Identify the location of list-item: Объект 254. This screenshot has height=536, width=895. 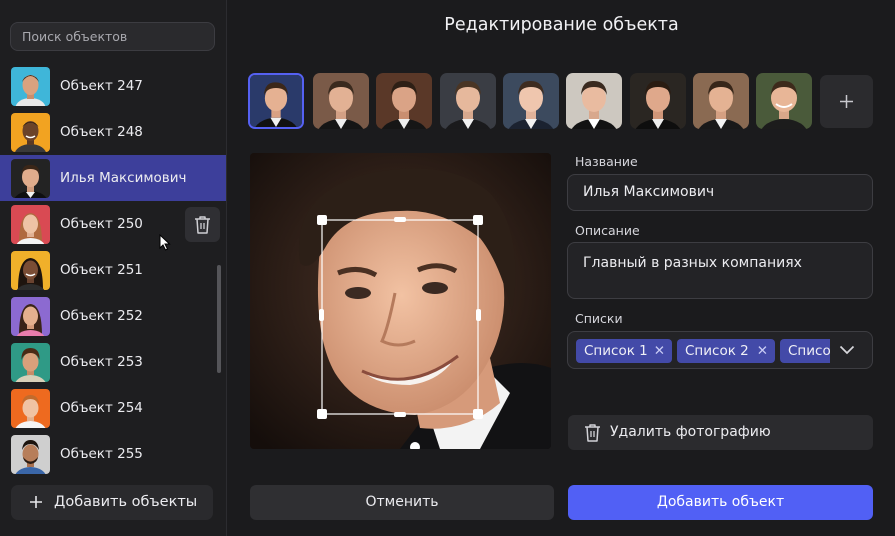
(113, 408).